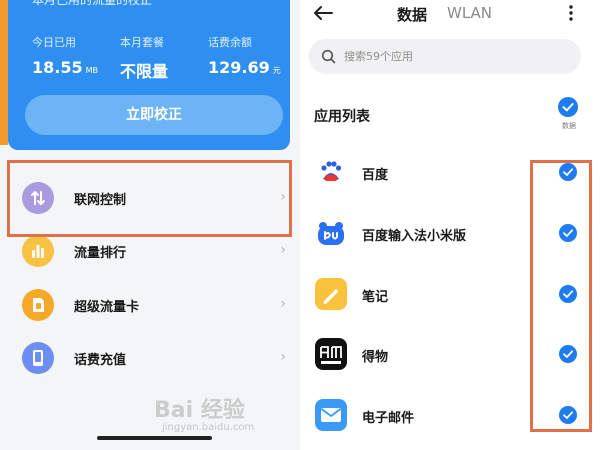 This screenshot has width=600, height=450. Describe the element at coordinates (154, 115) in the screenshot. I see `calibrate-button: 立即校正` at that location.